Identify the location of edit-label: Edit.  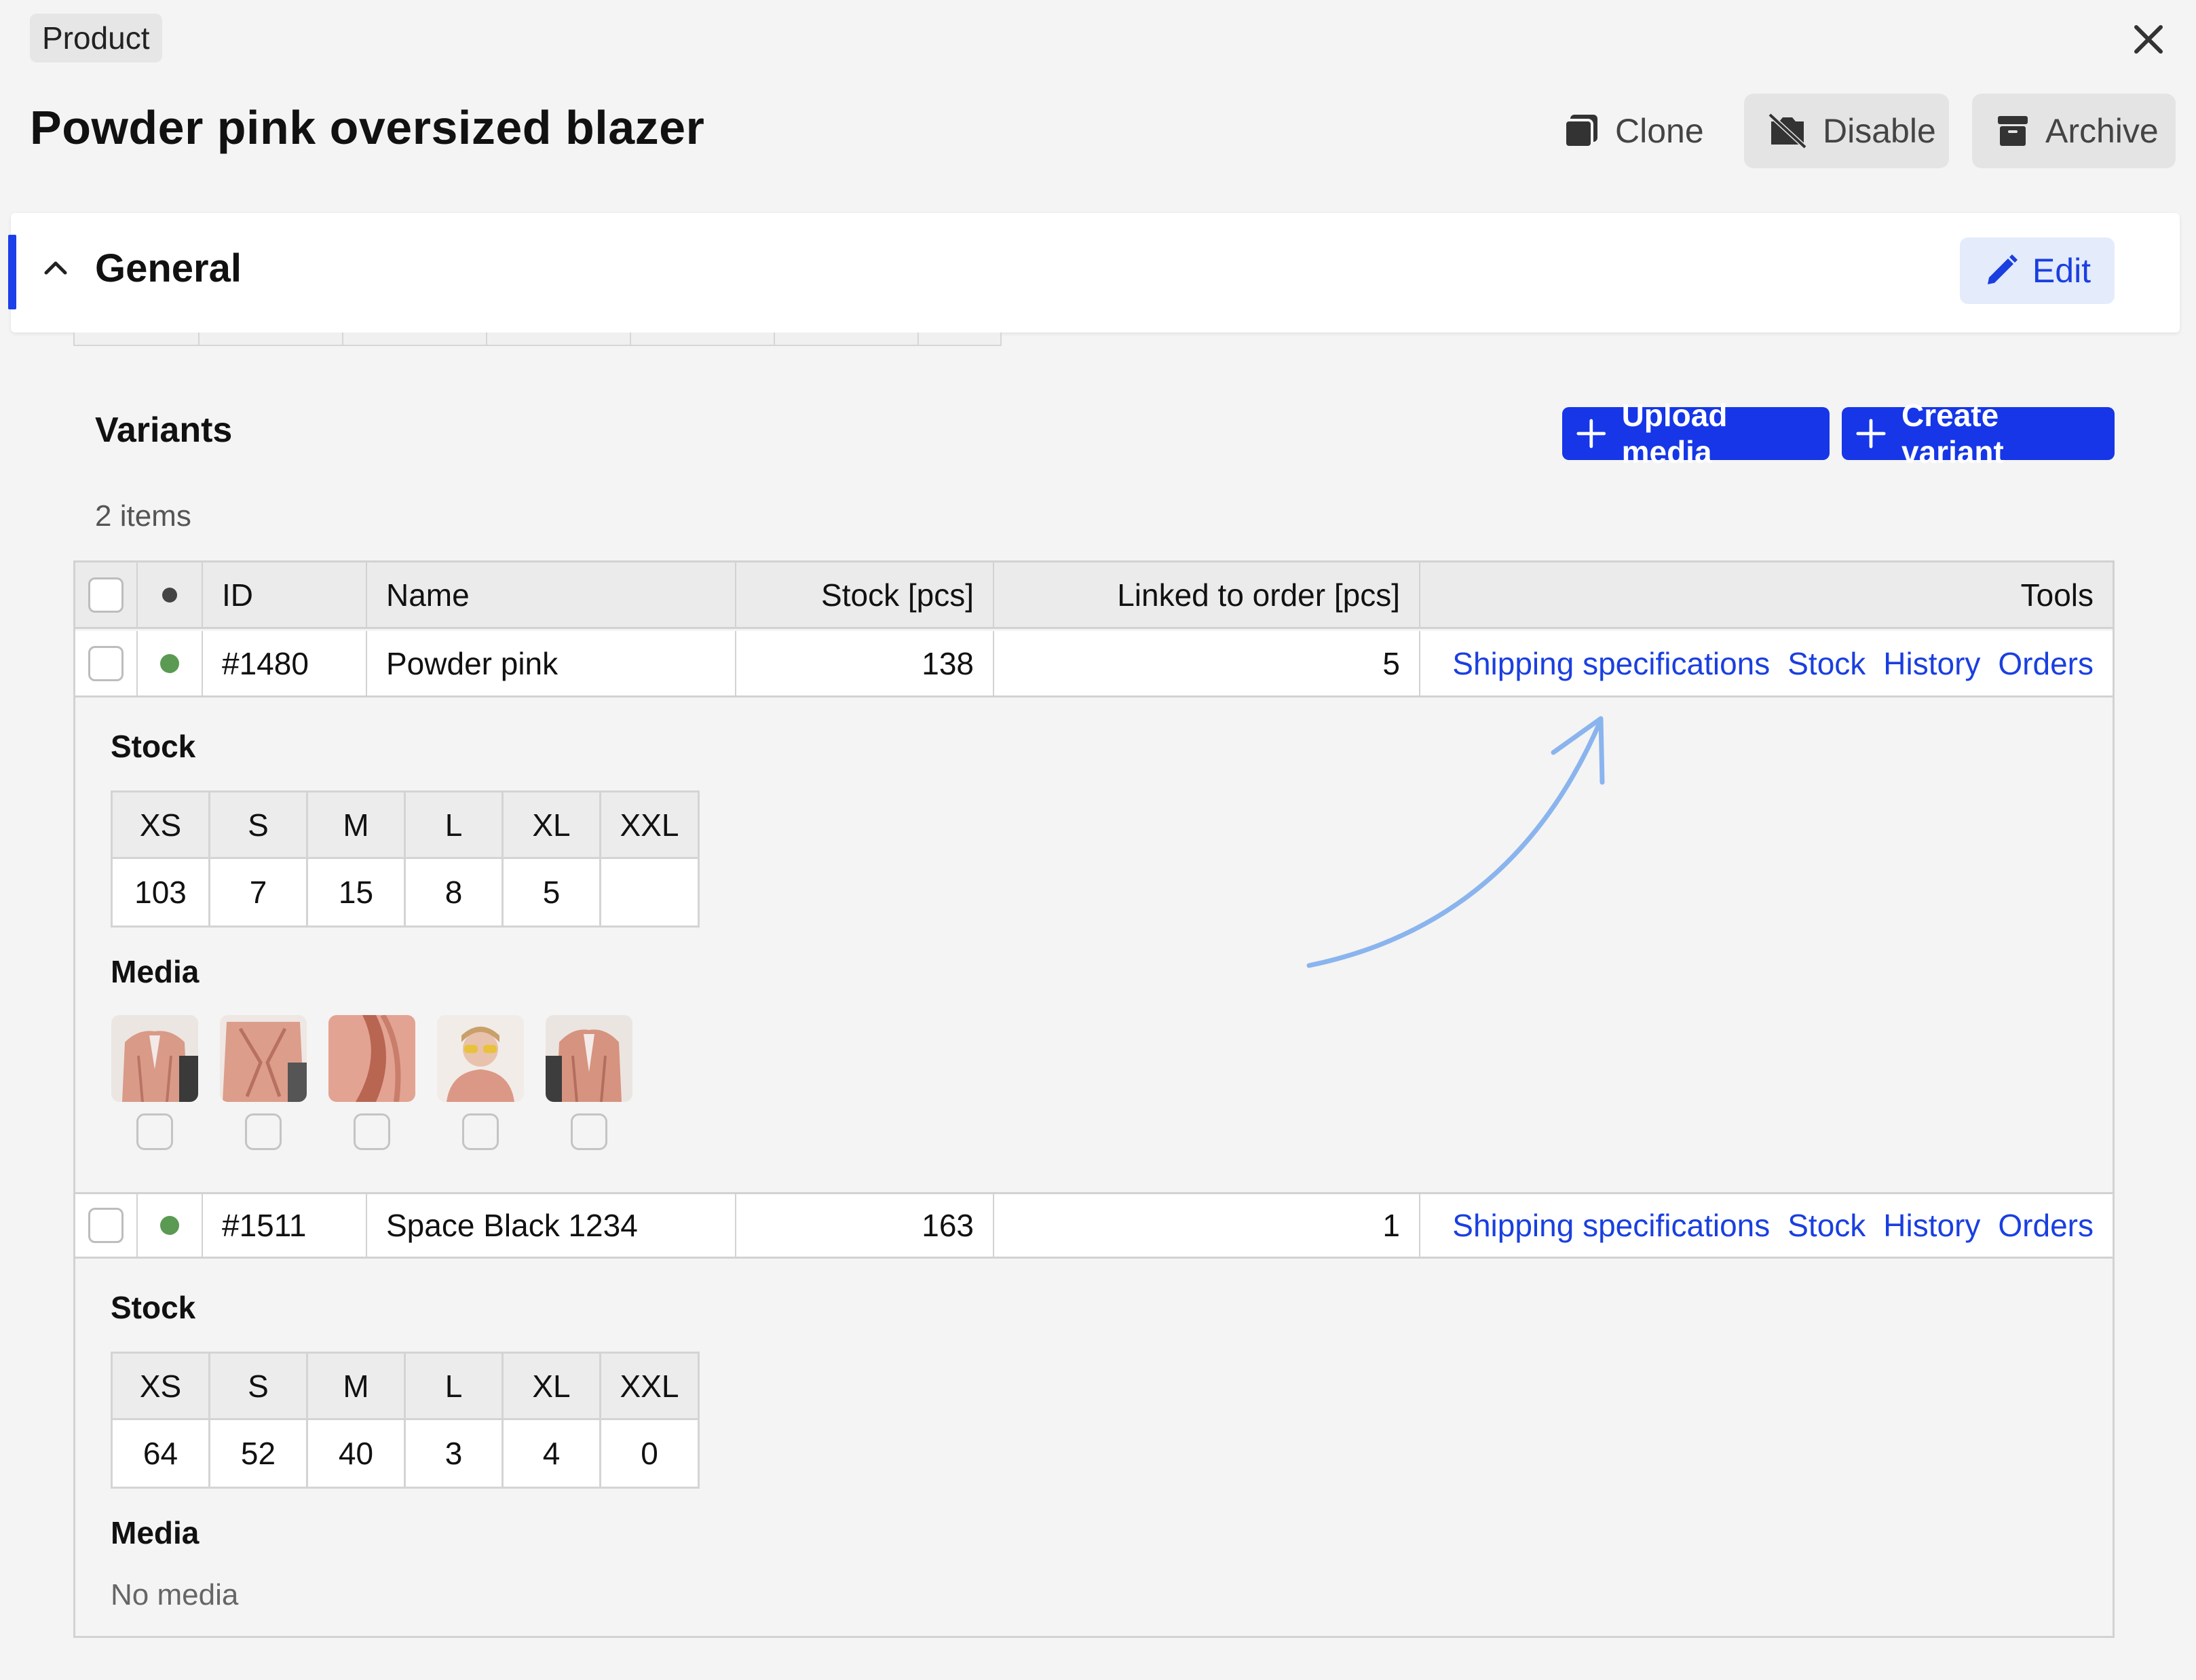
(2061, 271).